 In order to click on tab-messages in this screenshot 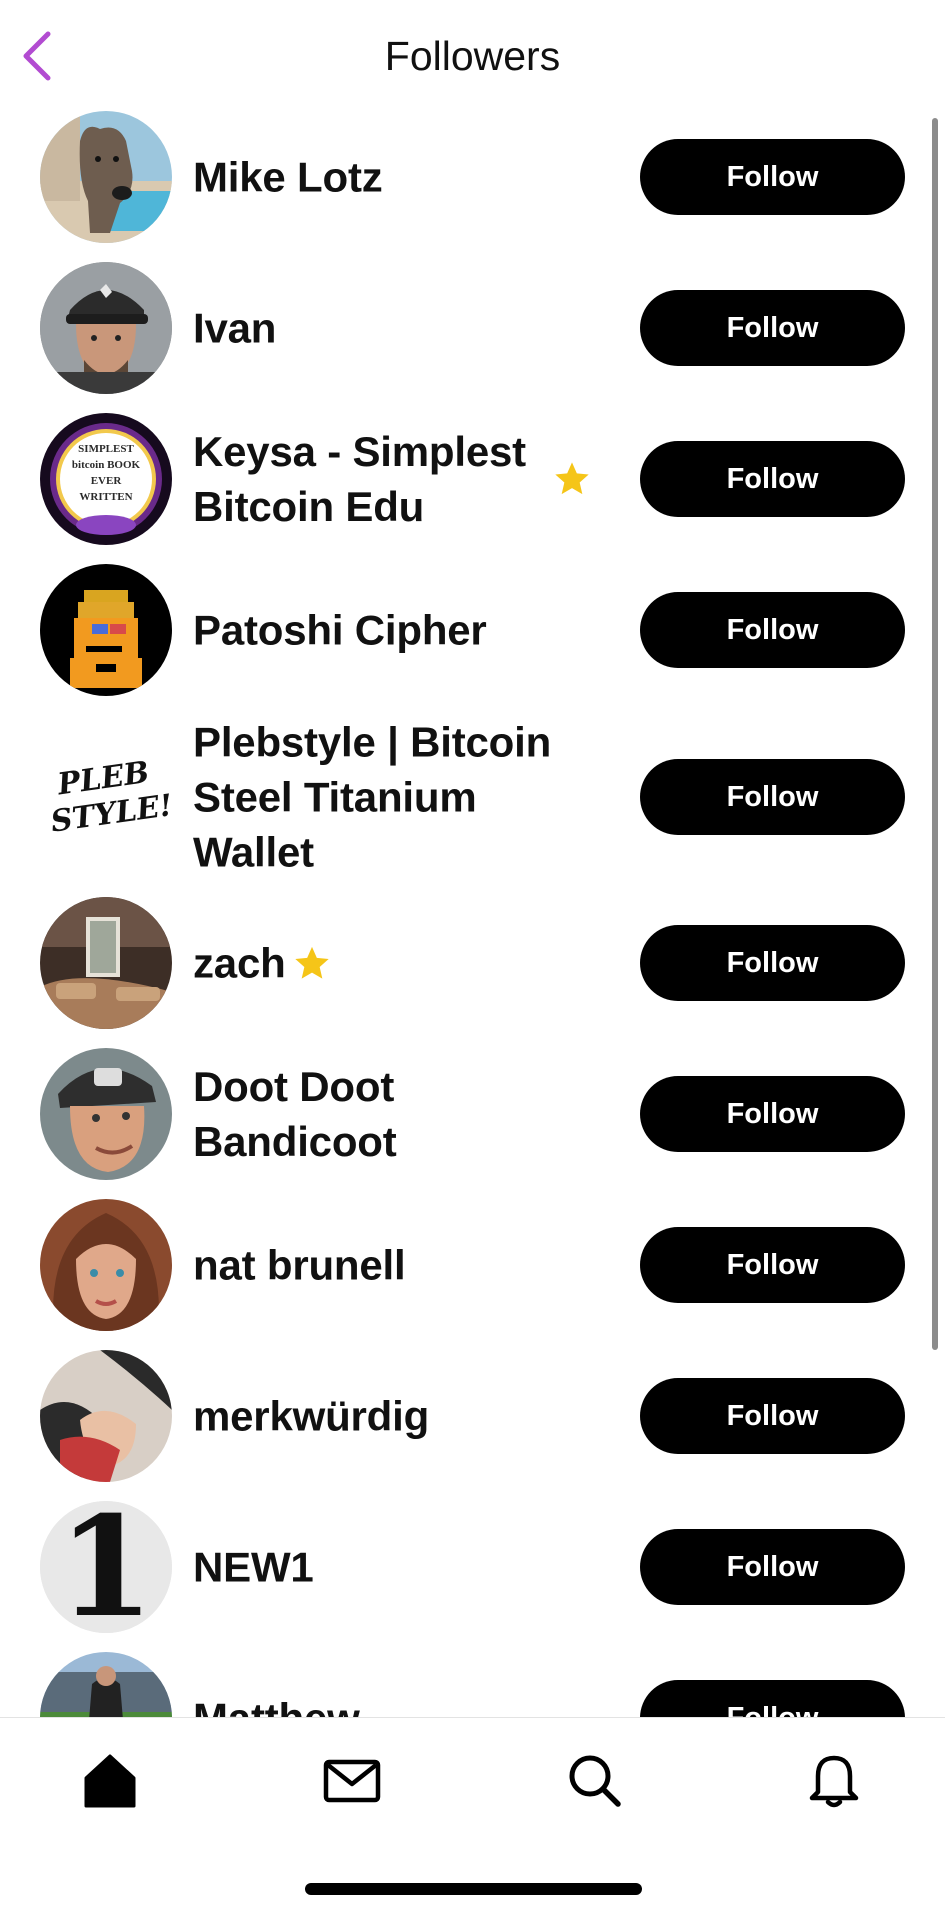, I will do `click(352, 1780)`.